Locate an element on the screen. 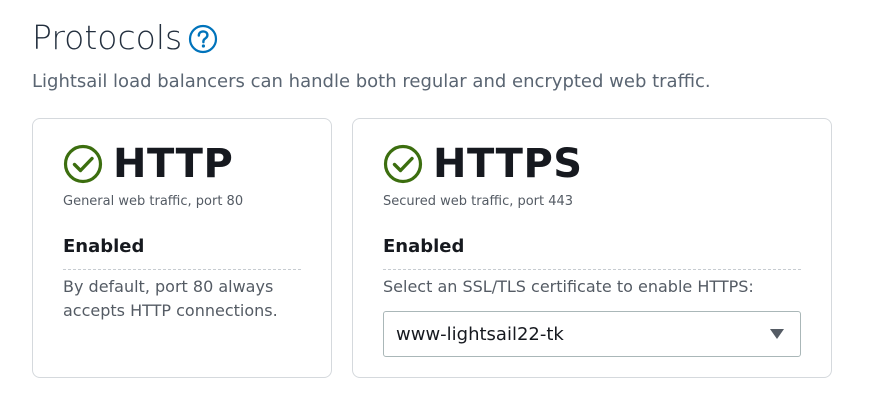 This screenshot has width=892, height=416. https-card-subtitle: Secured web traffic, port 443 is located at coordinates (478, 201).